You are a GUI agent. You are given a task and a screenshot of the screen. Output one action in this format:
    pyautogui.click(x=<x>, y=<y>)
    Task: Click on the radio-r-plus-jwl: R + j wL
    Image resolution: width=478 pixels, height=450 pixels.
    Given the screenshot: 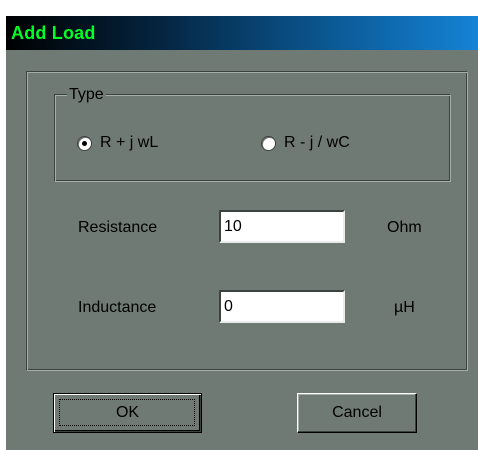 What is the action you would take?
    pyautogui.click(x=117, y=143)
    